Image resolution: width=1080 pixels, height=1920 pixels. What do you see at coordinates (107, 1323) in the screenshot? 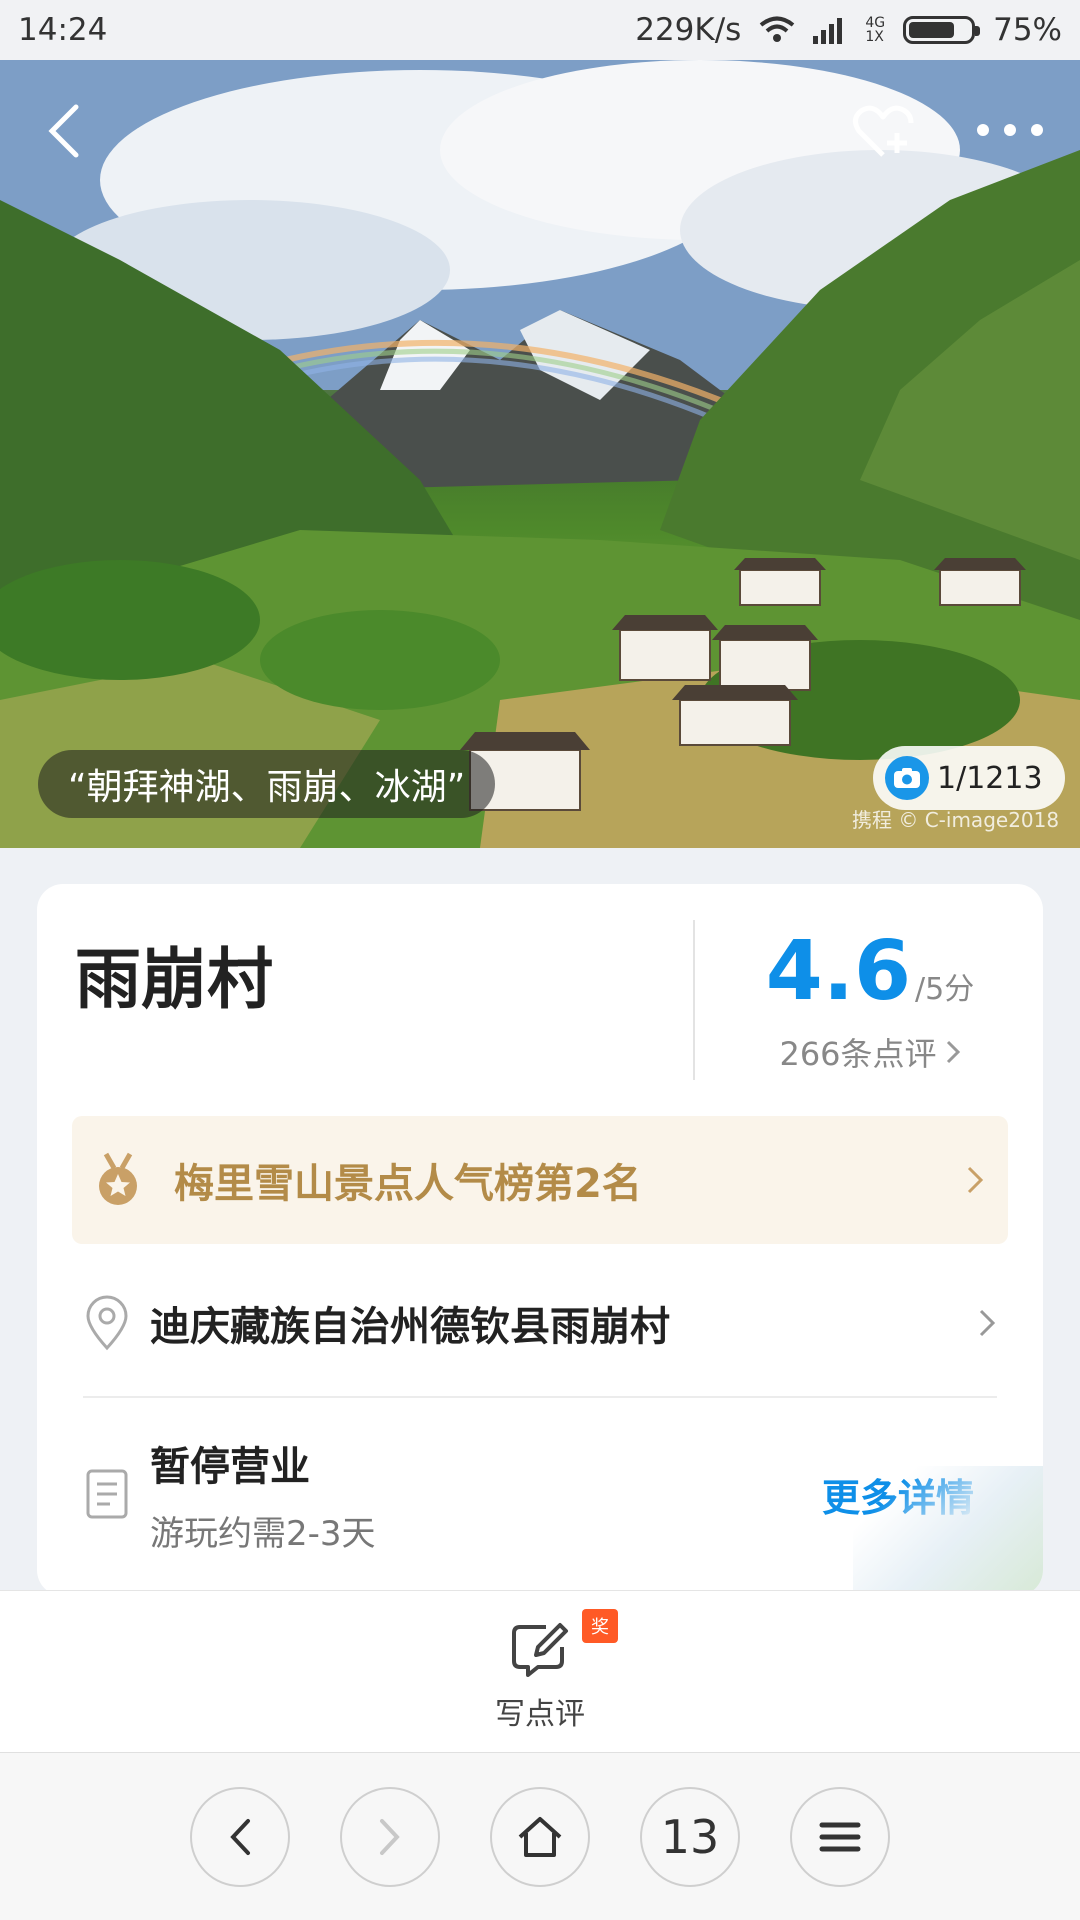
I see `location-pin-icon` at bounding box center [107, 1323].